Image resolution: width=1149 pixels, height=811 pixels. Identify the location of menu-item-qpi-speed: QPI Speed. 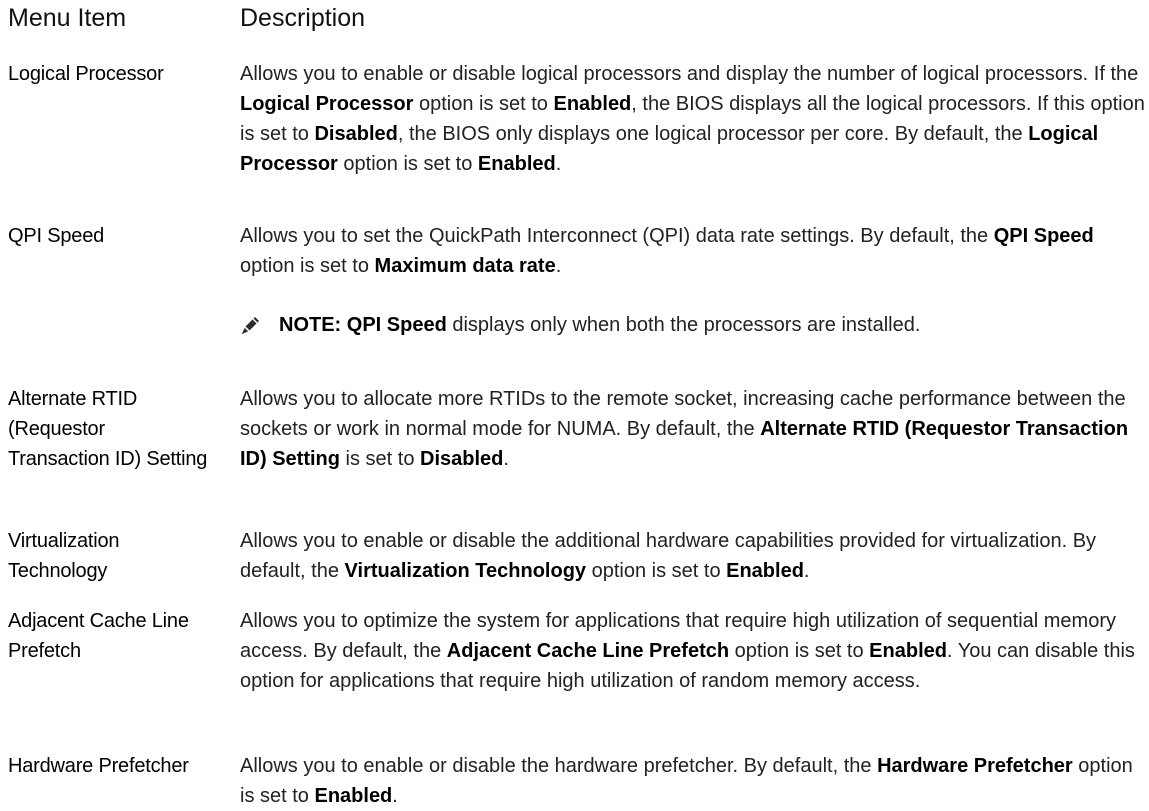
(56, 236).